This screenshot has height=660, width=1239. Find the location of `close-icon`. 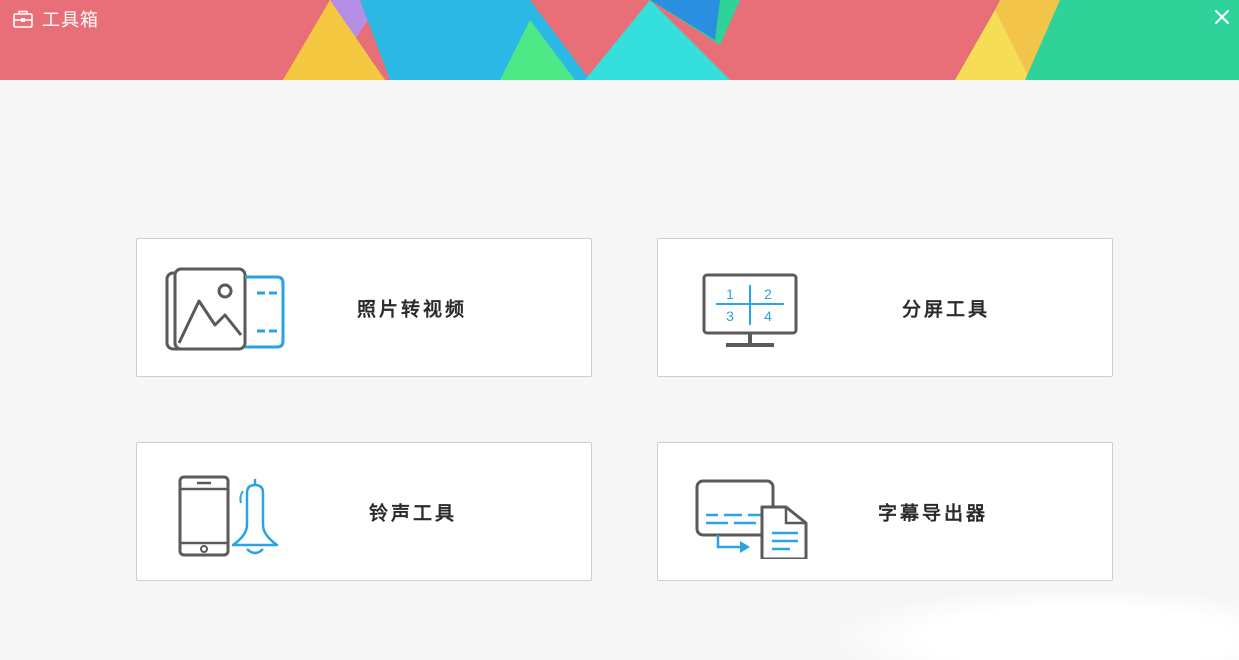

close-icon is located at coordinates (1222, 17).